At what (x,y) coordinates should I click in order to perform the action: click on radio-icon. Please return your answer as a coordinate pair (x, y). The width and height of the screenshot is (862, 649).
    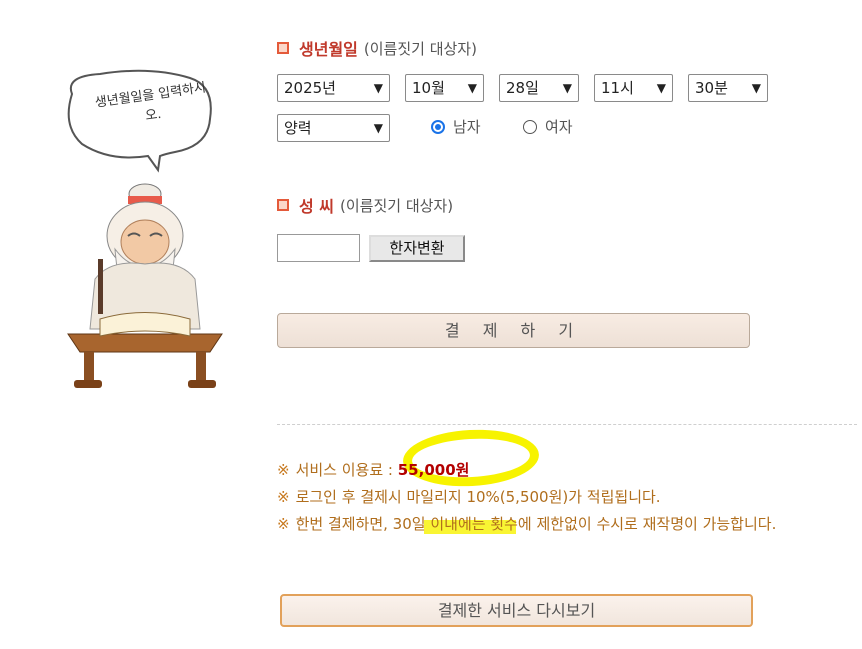
    Looking at the image, I should click on (530, 126).